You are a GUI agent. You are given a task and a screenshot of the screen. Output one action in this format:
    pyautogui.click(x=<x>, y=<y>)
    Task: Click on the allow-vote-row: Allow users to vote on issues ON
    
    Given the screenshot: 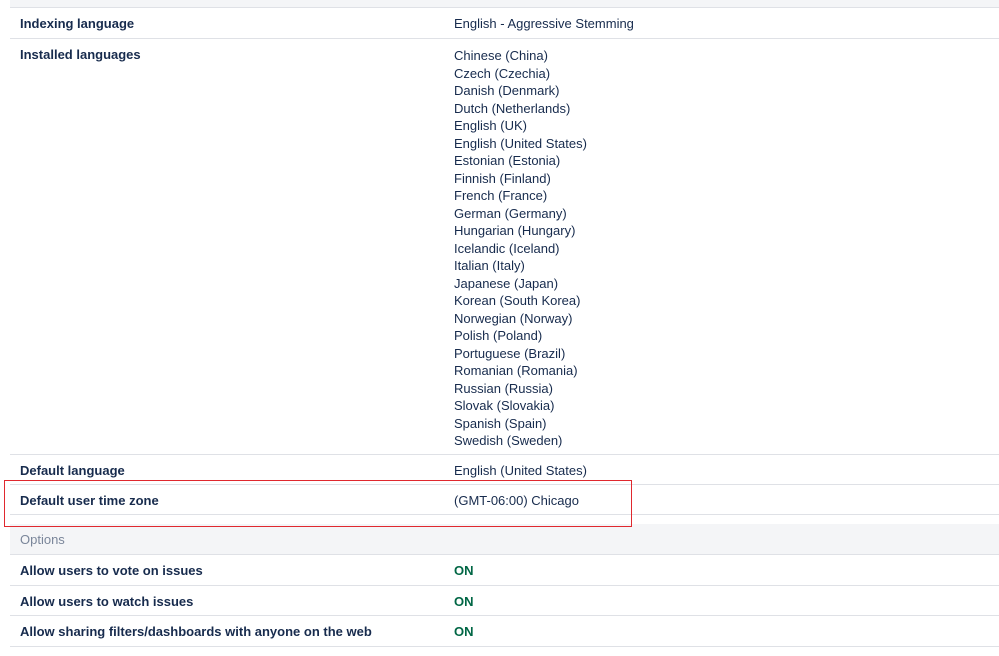 What is the action you would take?
    pyautogui.click(x=504, y=570)
    